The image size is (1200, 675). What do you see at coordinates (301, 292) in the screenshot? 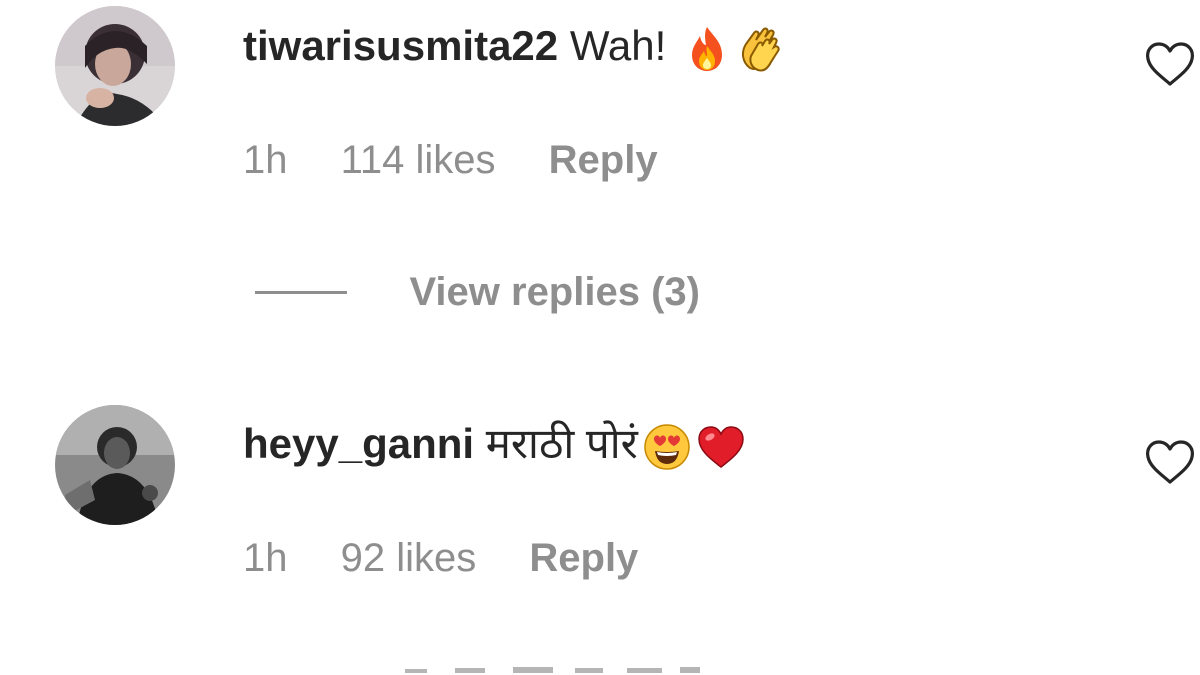
I see `divider-line` at bounding box center [301, 292].